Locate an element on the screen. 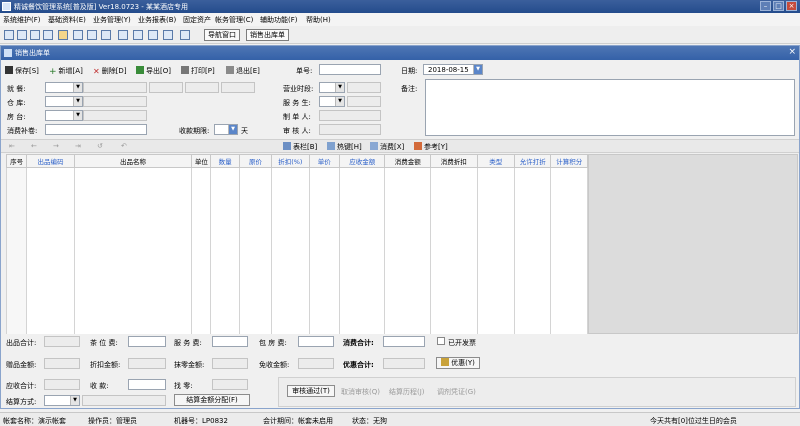  nav-first-icon: ⇤ is located at coordinates (12, 146).